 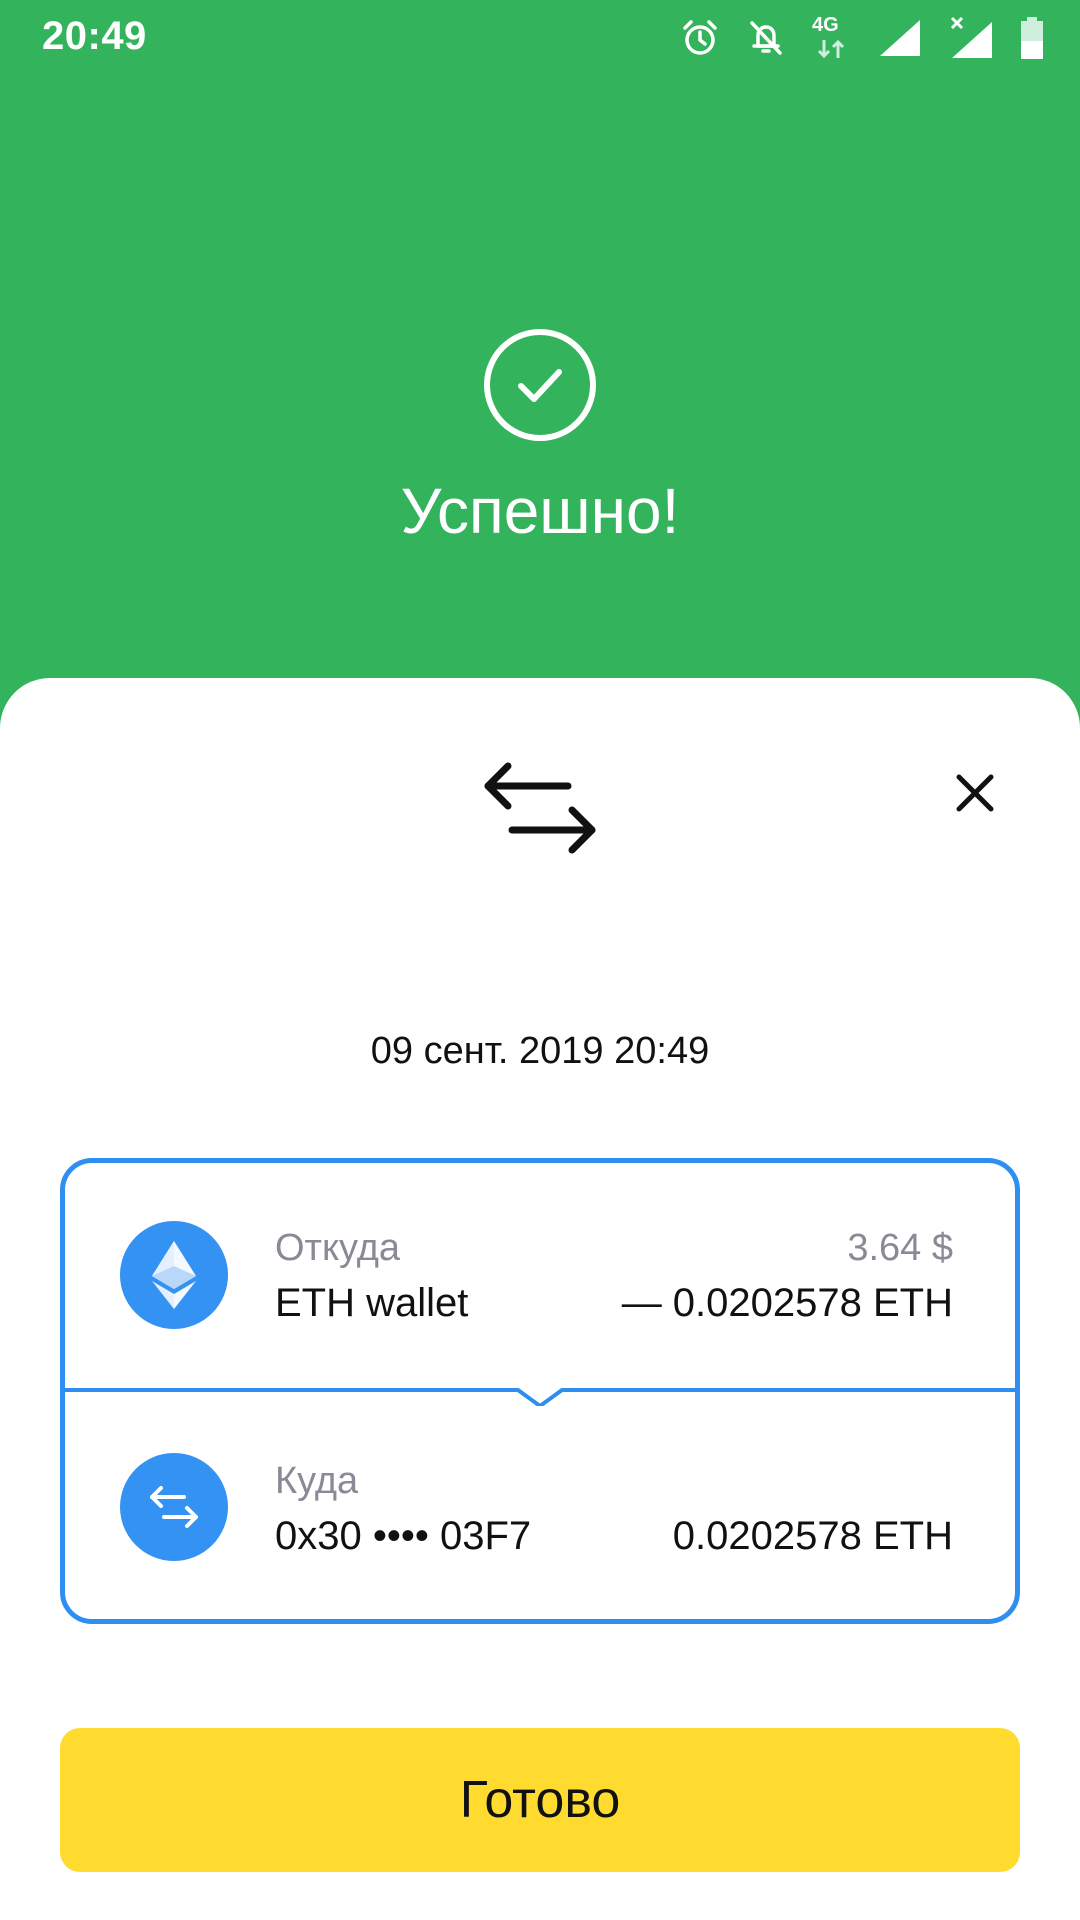 What do you see at coordinates (787, 1303) in the screenshot?
I see `from-crypto-amount: — 0.0202578 ETH` at bounding box center [787, 1303].